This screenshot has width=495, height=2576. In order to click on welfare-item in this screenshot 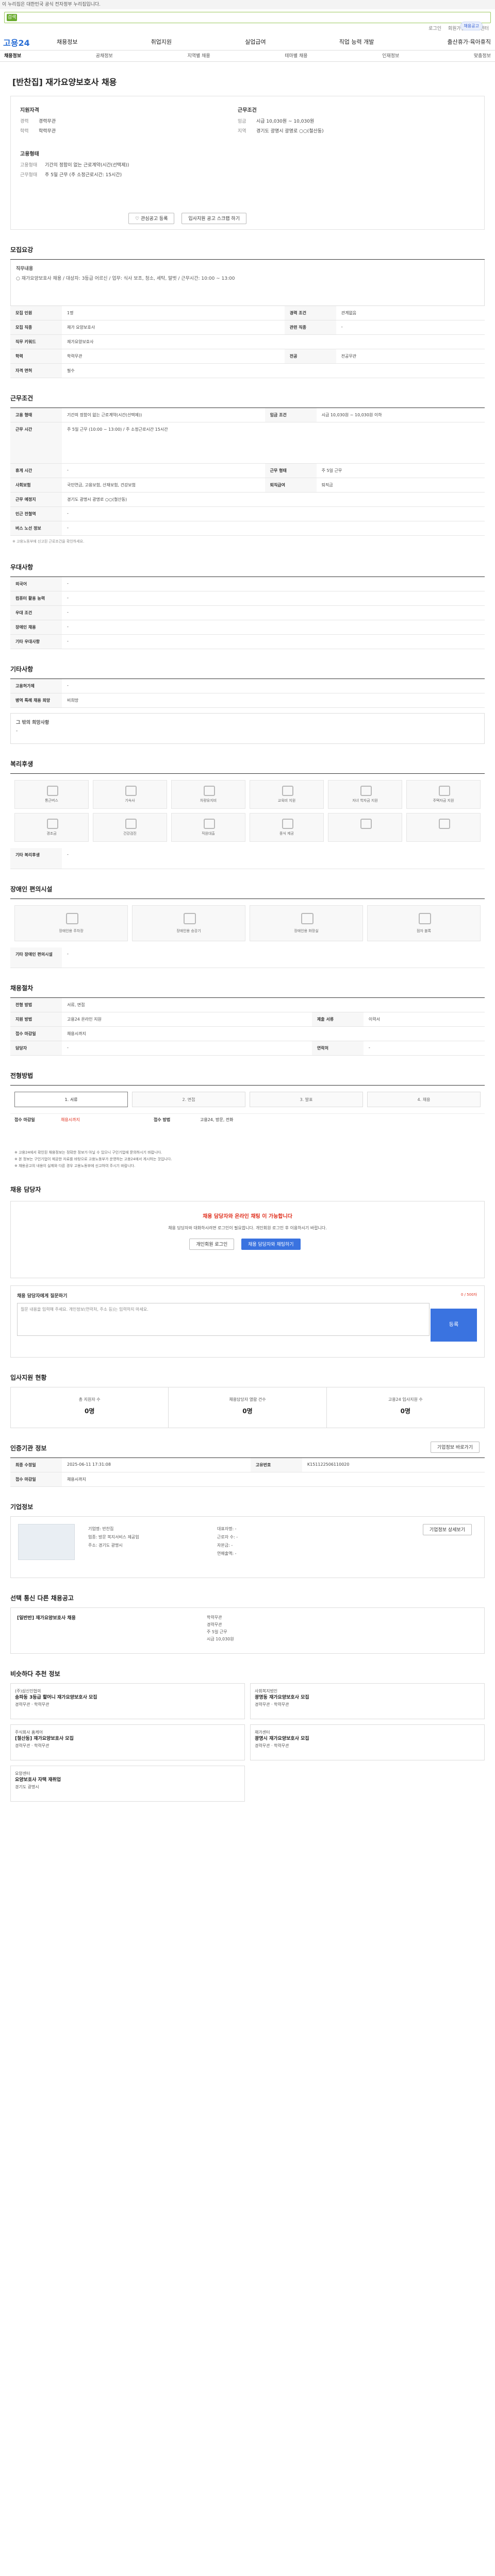, I will do `click(365, 827)`.